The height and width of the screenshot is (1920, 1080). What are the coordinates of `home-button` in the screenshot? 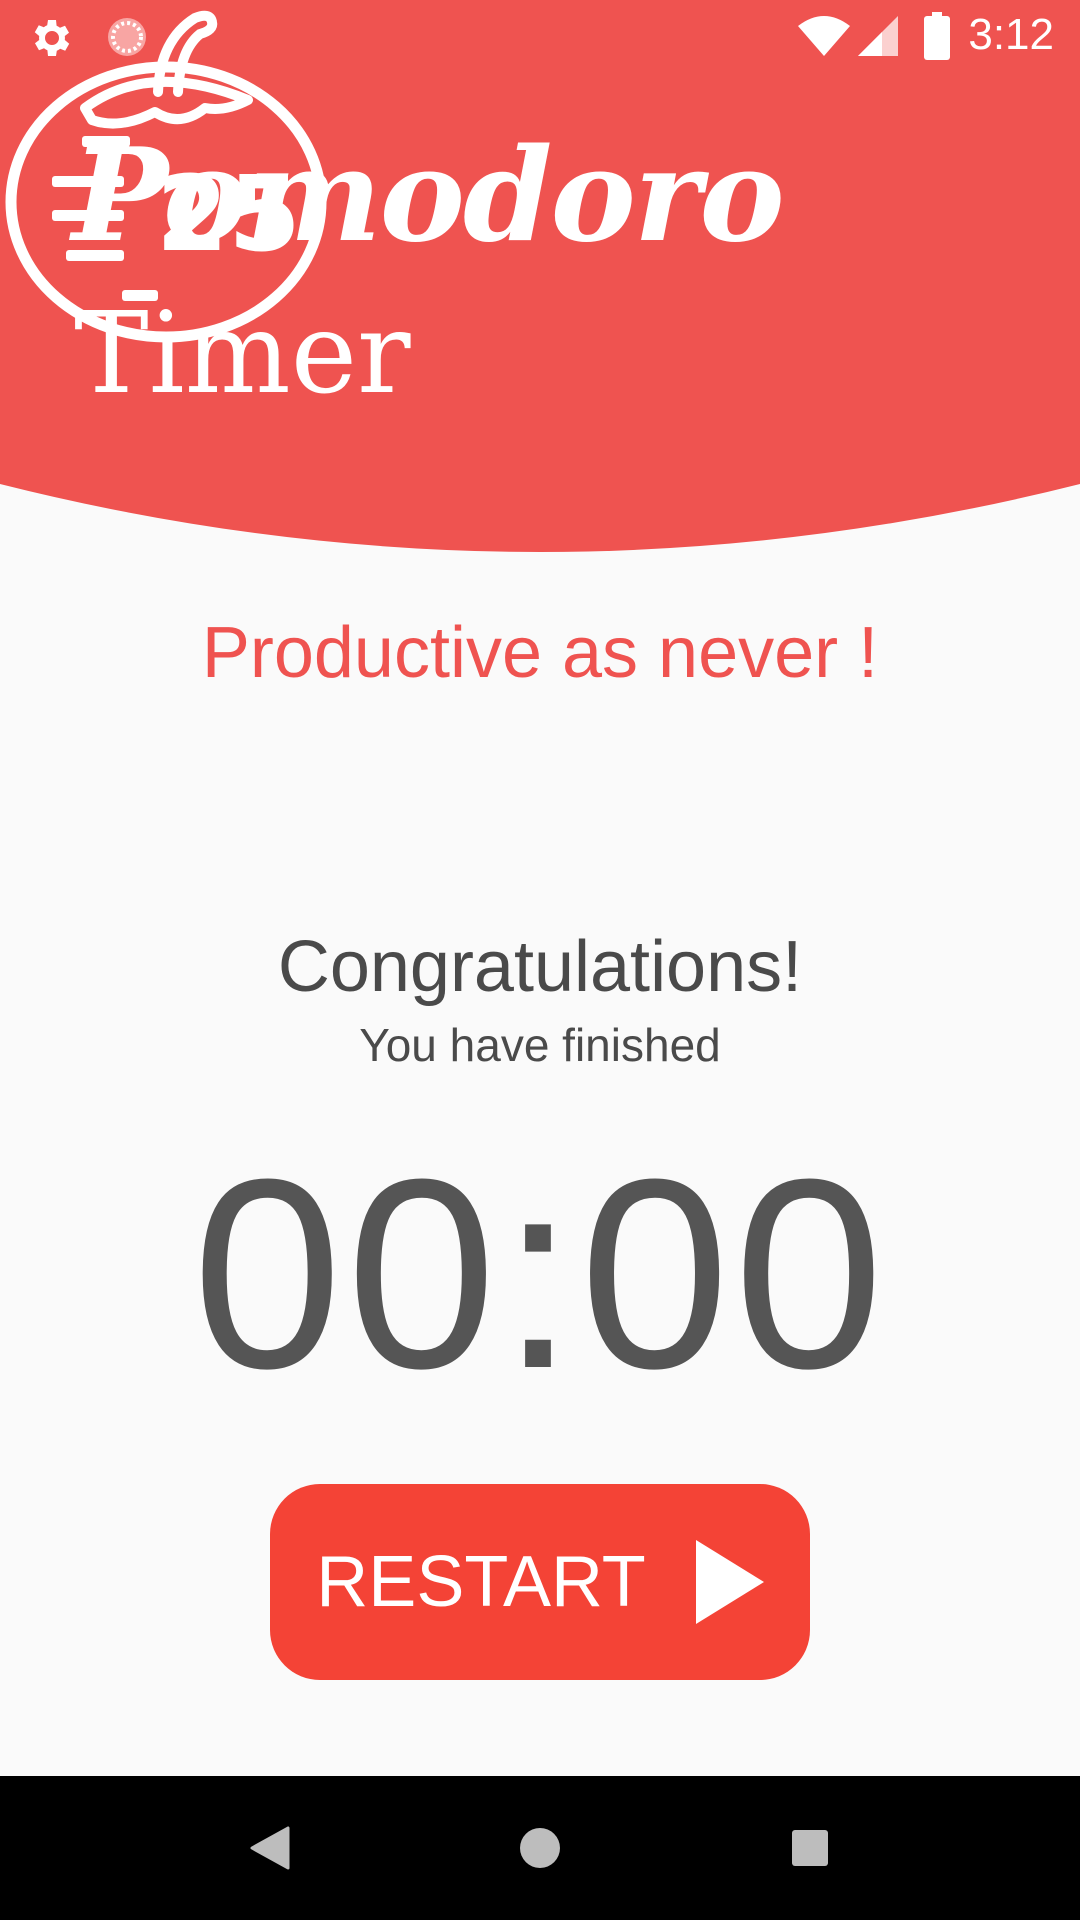 It's located at (540, 1848).